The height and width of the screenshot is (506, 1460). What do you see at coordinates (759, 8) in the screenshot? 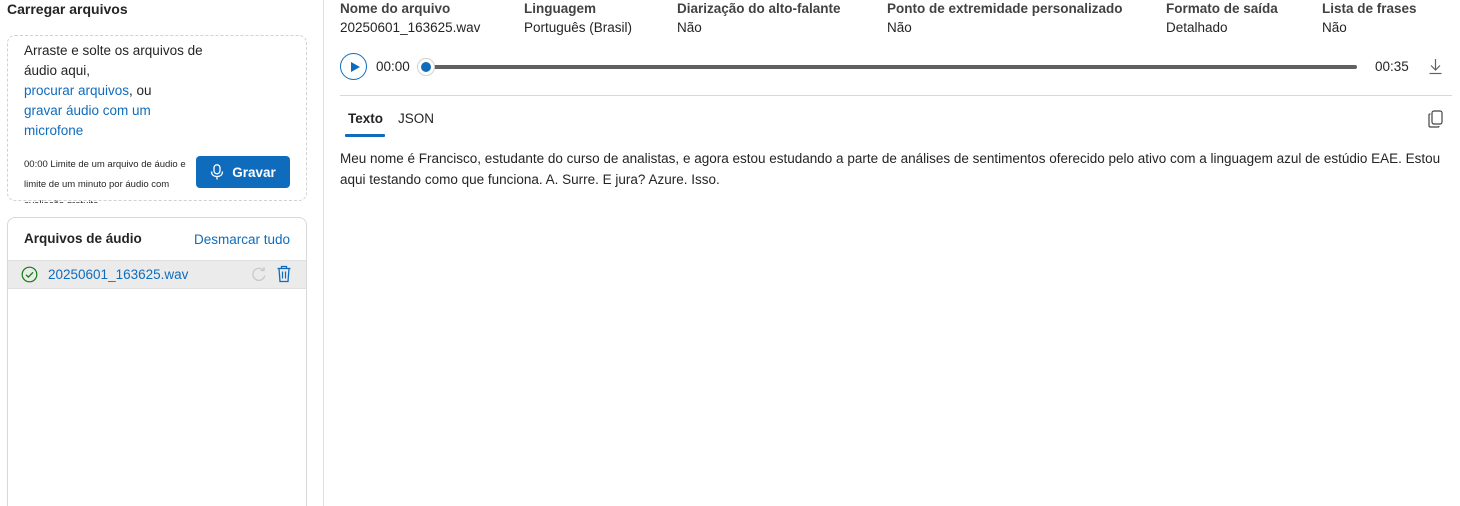
I see `meta-label: Diarização do alto-falante` at bounding box center [759, 8].